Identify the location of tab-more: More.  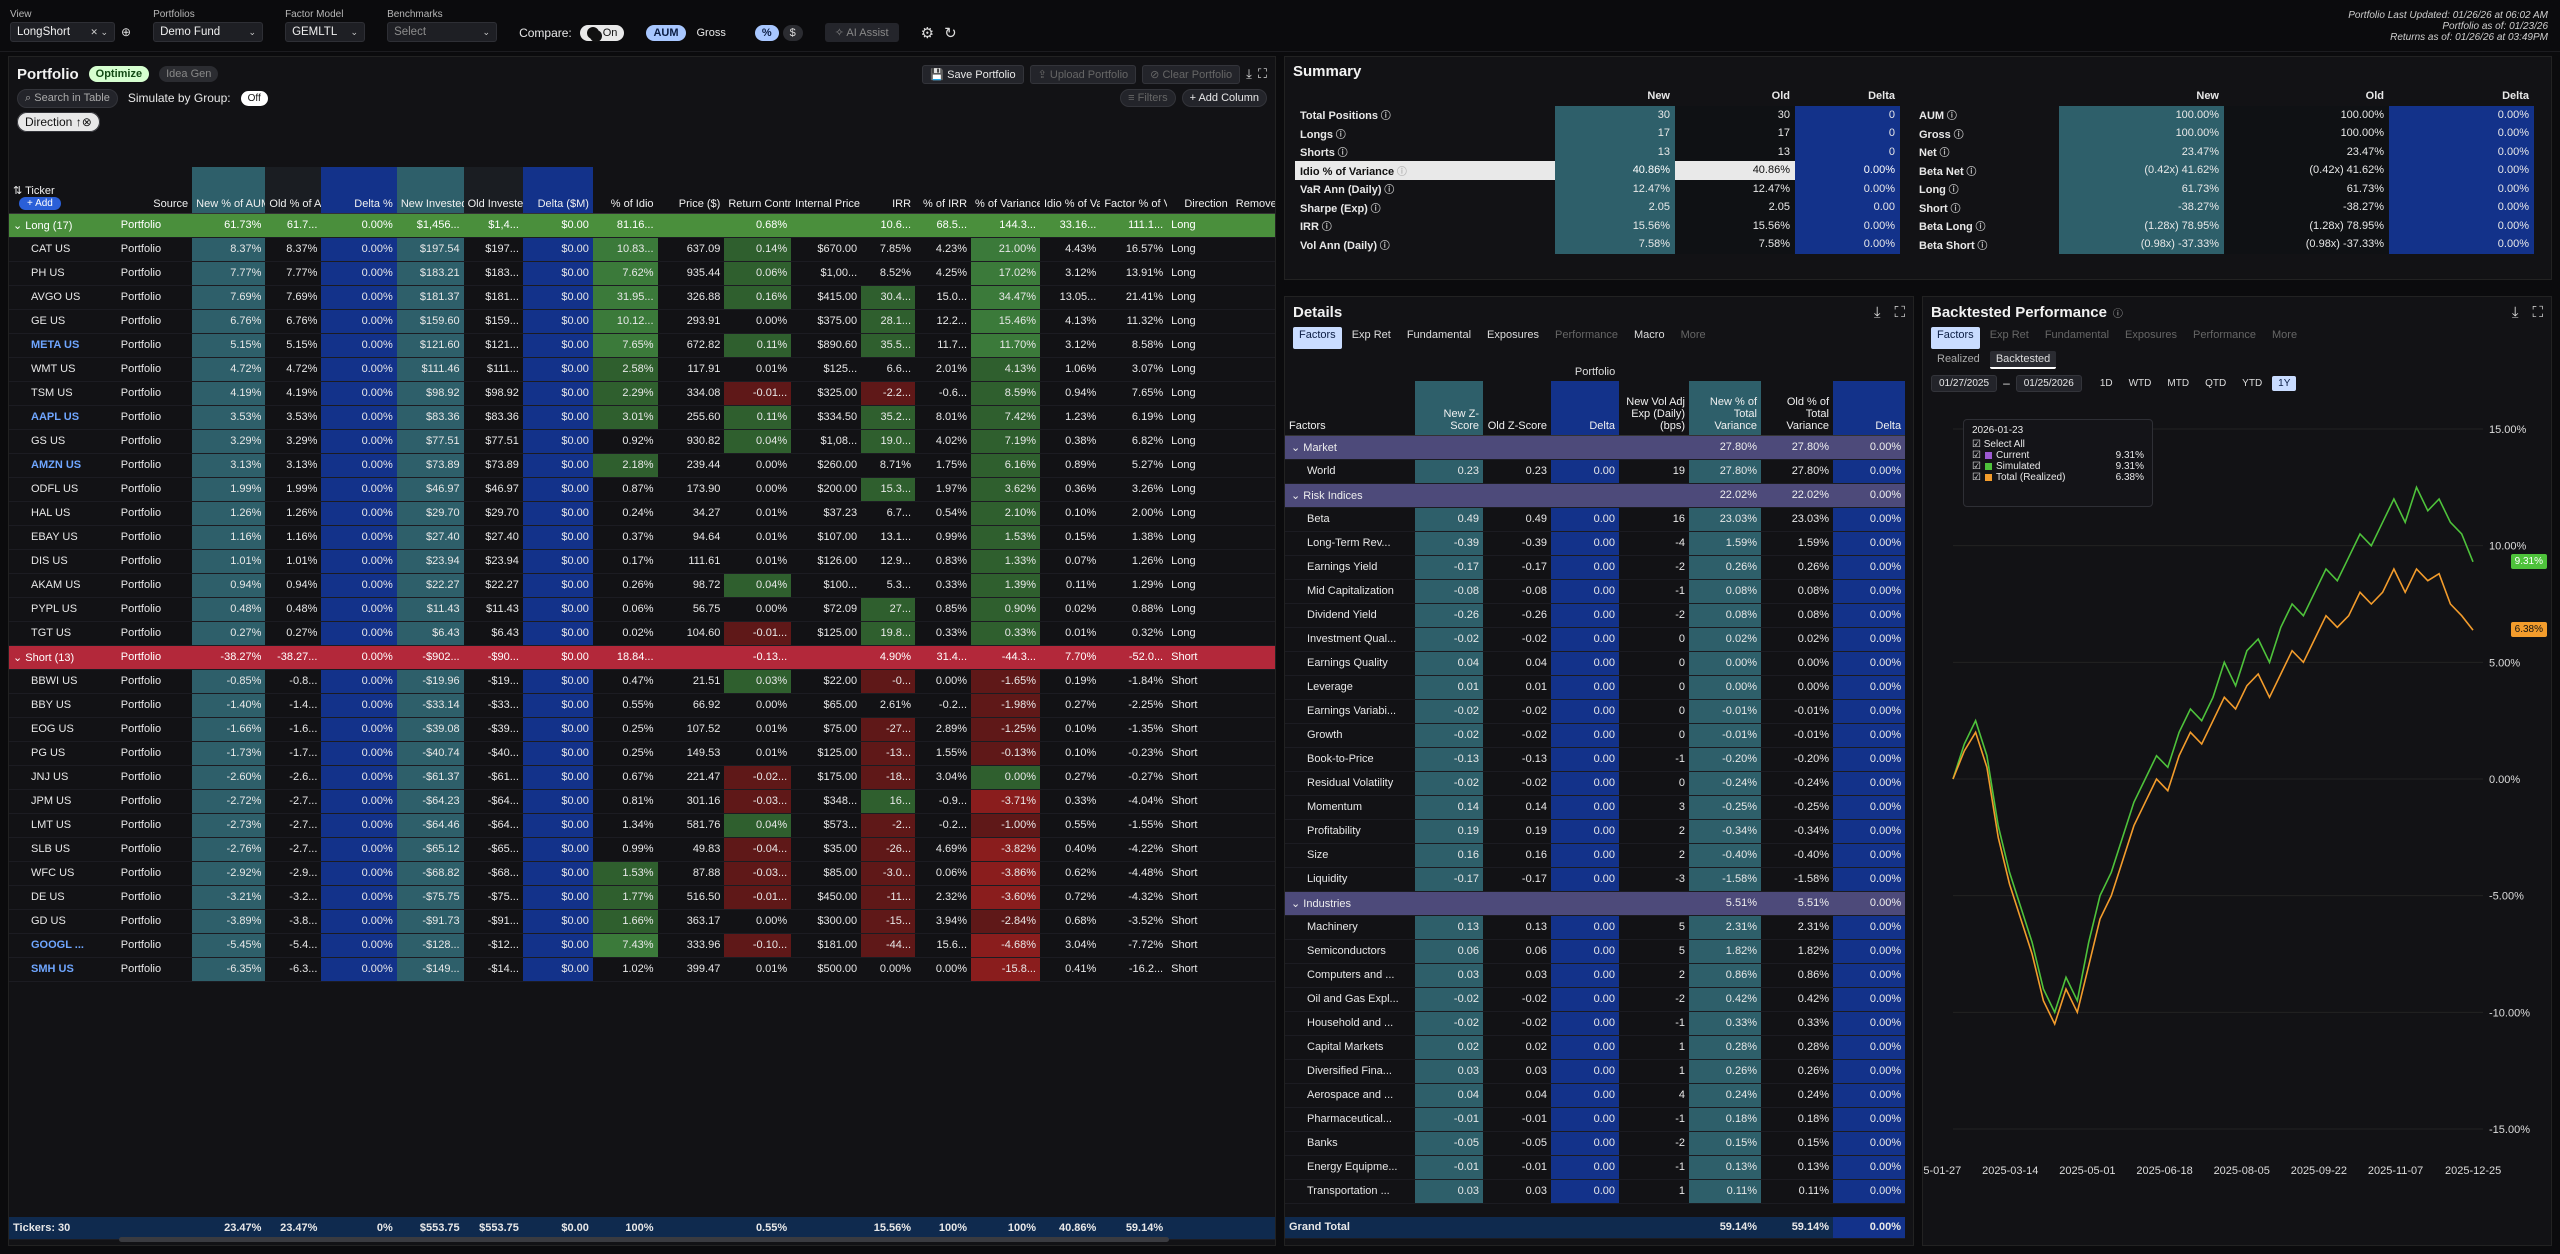
(1693, 338).